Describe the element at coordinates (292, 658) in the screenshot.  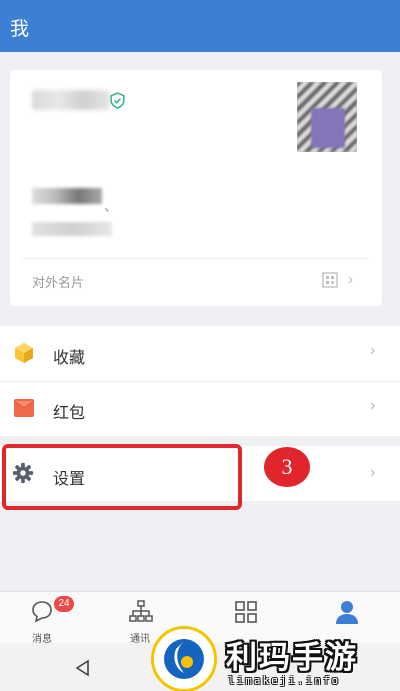
I see `watermark-title: 利玛手游` at that location.